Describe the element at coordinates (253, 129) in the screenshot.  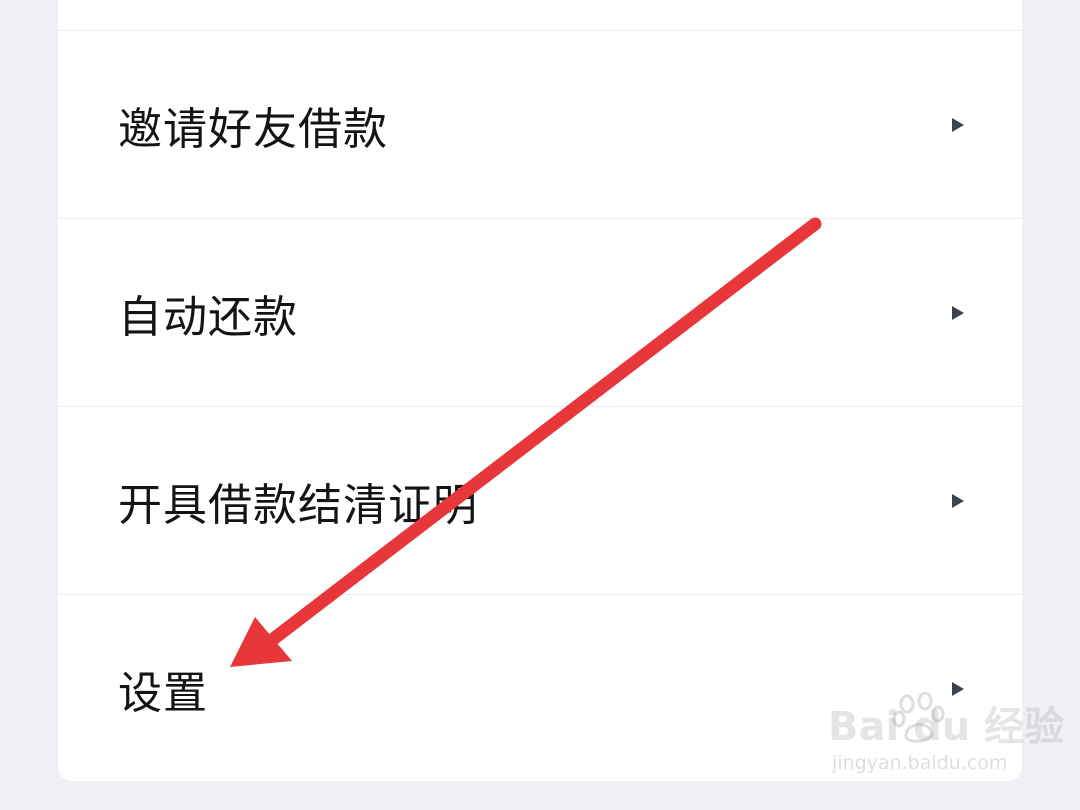
I see `menu-item-label: 邀请好友借款` at that location.